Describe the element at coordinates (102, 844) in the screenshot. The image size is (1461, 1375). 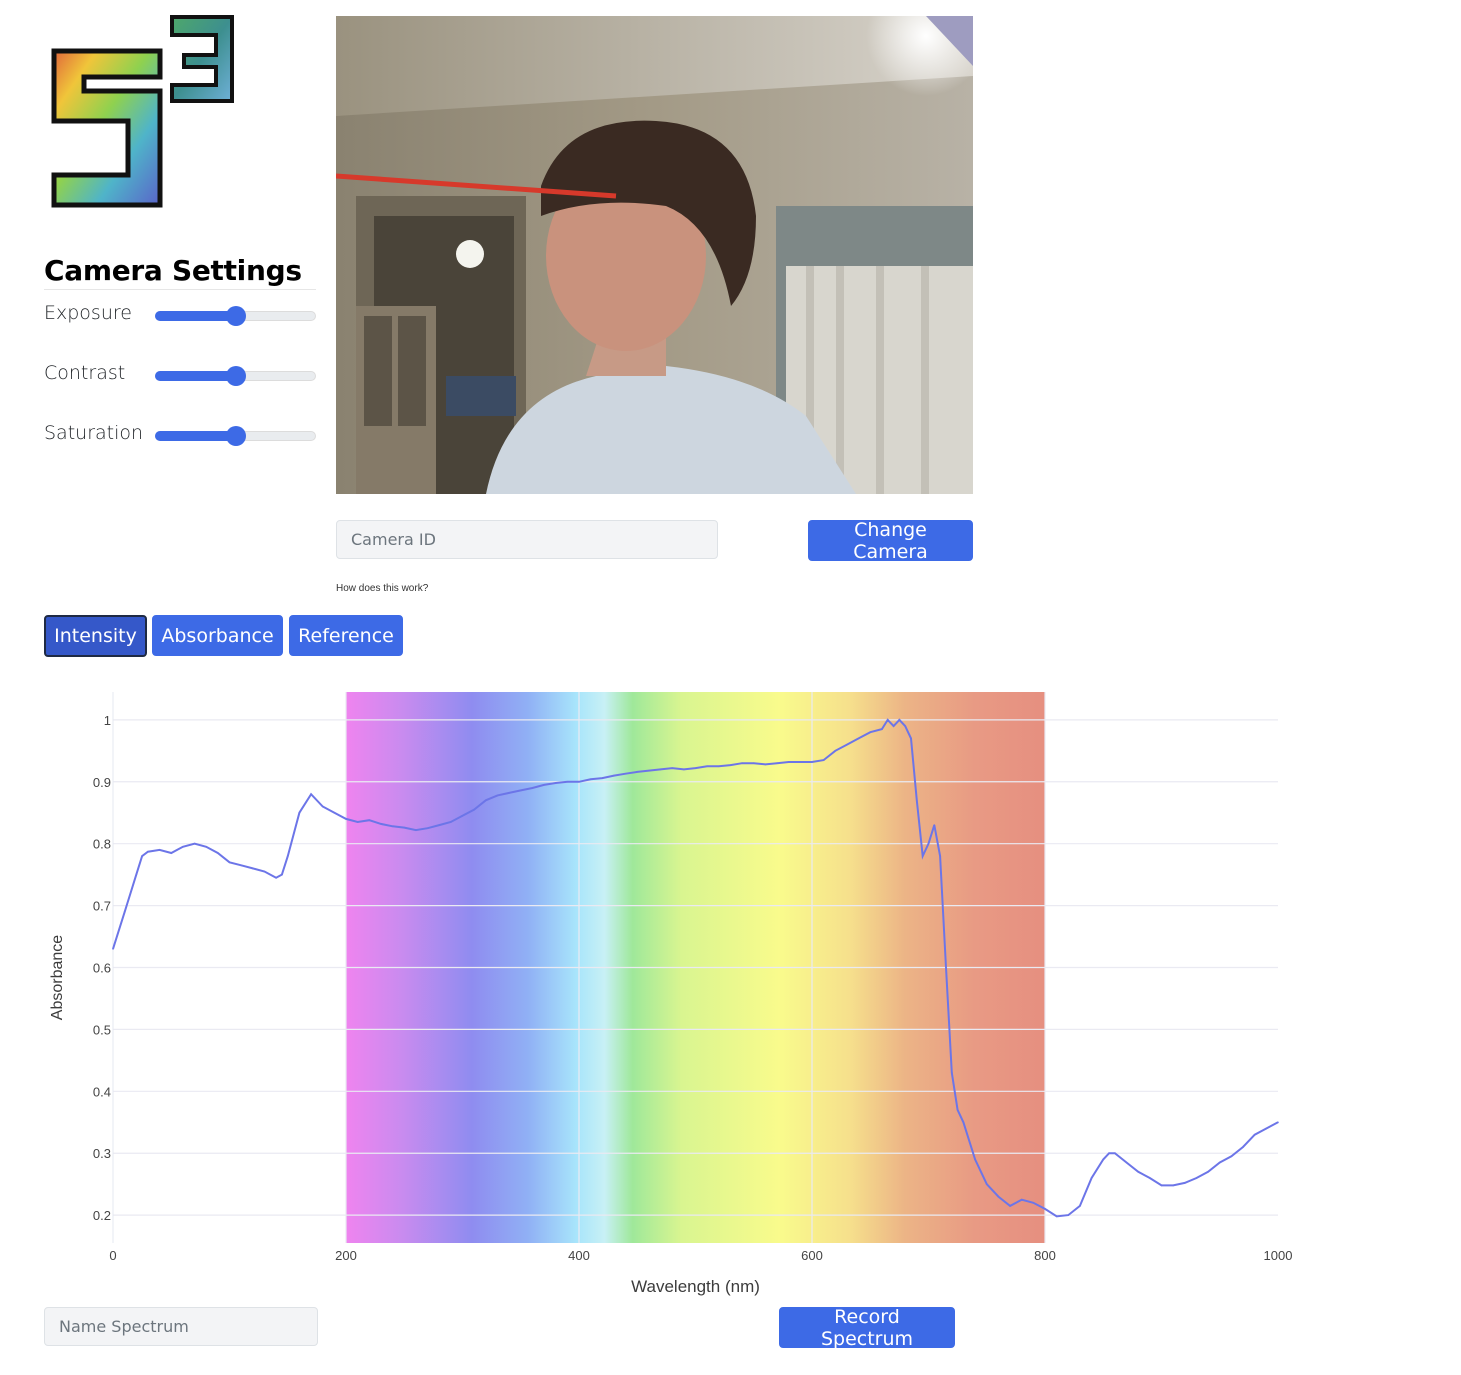
I see `y-tick-label: 0.8` at that location.